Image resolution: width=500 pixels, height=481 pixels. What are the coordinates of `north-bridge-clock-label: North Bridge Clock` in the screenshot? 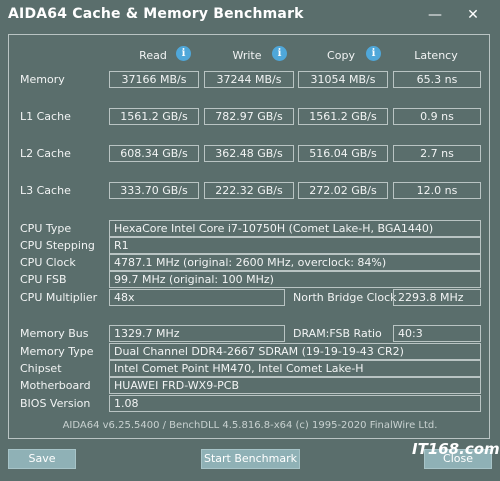 It's located at (345, 297).